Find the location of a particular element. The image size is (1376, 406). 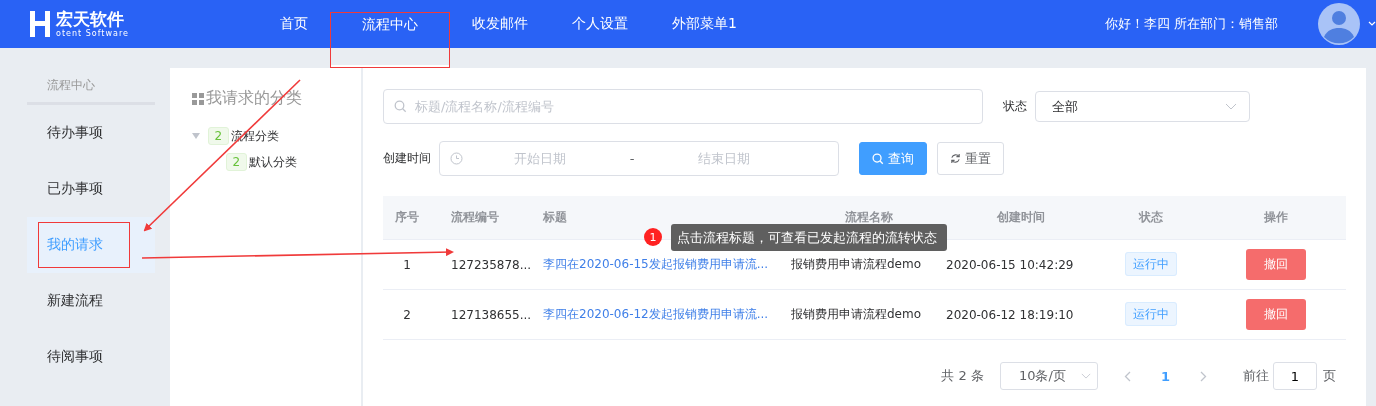

sidebar-item: 待办事项 is located at coordinates (91, 133).